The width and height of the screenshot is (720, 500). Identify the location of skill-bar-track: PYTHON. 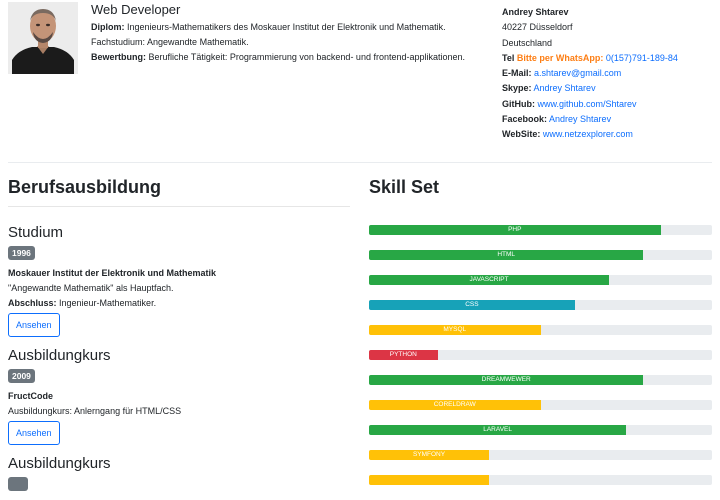
(540, 355).